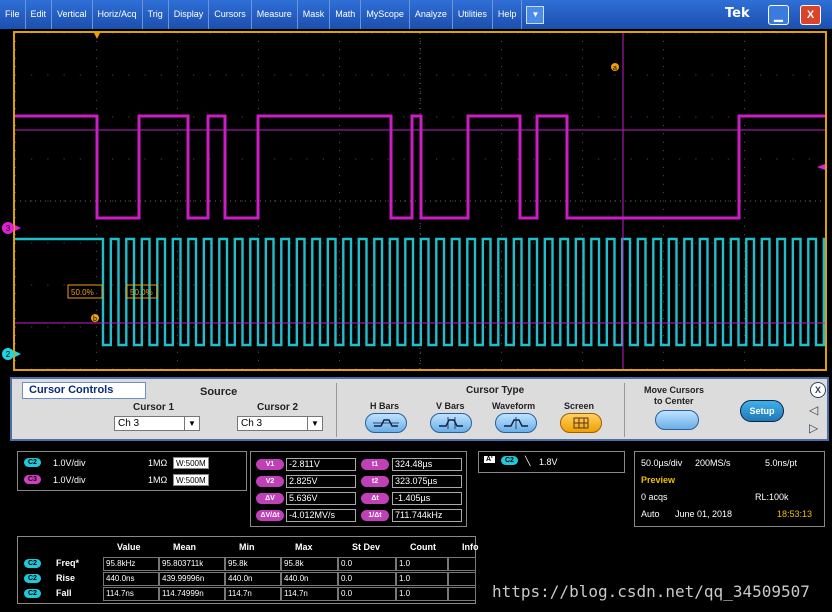 Image resolution: width=832 pixels, height=612 pixels. What do you see at coordinates (84, 390) in the screenshot?
I see `cursor-controls-title: Cursor Controls` at bounding box center [84, 390].